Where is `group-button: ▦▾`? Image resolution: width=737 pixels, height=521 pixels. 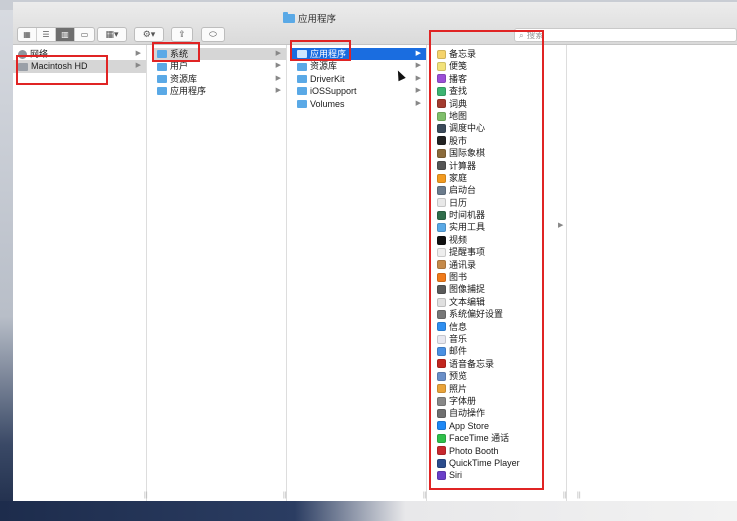 group-button: ▦▾ is located at coordinates (112, 34).